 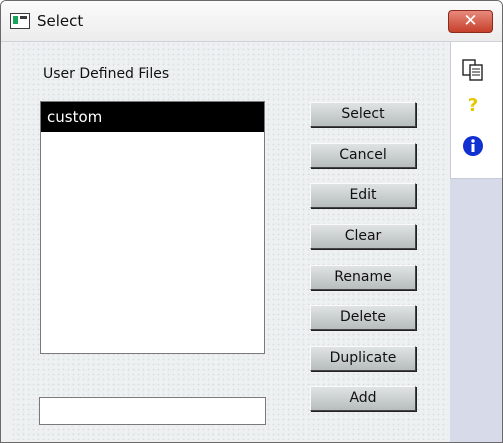 I want to click on window-title: Select, so click(x=60, y=21).